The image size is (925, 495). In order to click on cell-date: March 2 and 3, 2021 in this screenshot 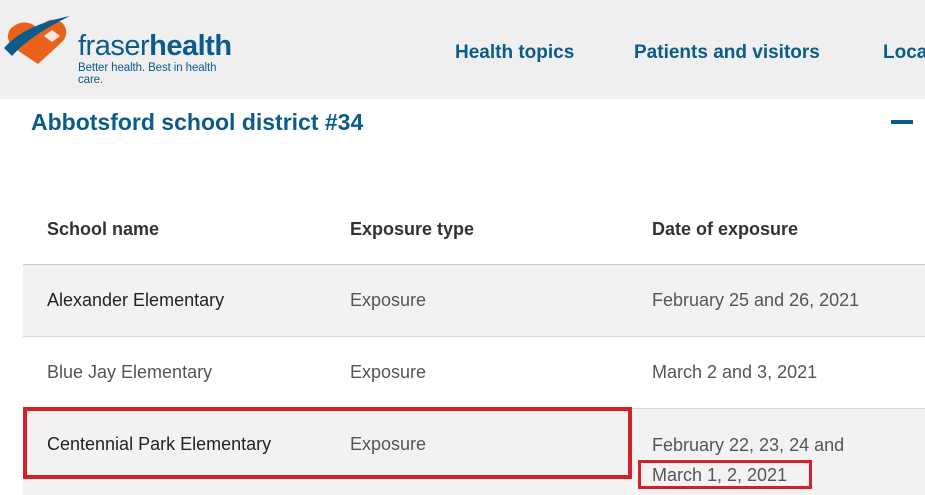, I will do `click(735, 372)`.